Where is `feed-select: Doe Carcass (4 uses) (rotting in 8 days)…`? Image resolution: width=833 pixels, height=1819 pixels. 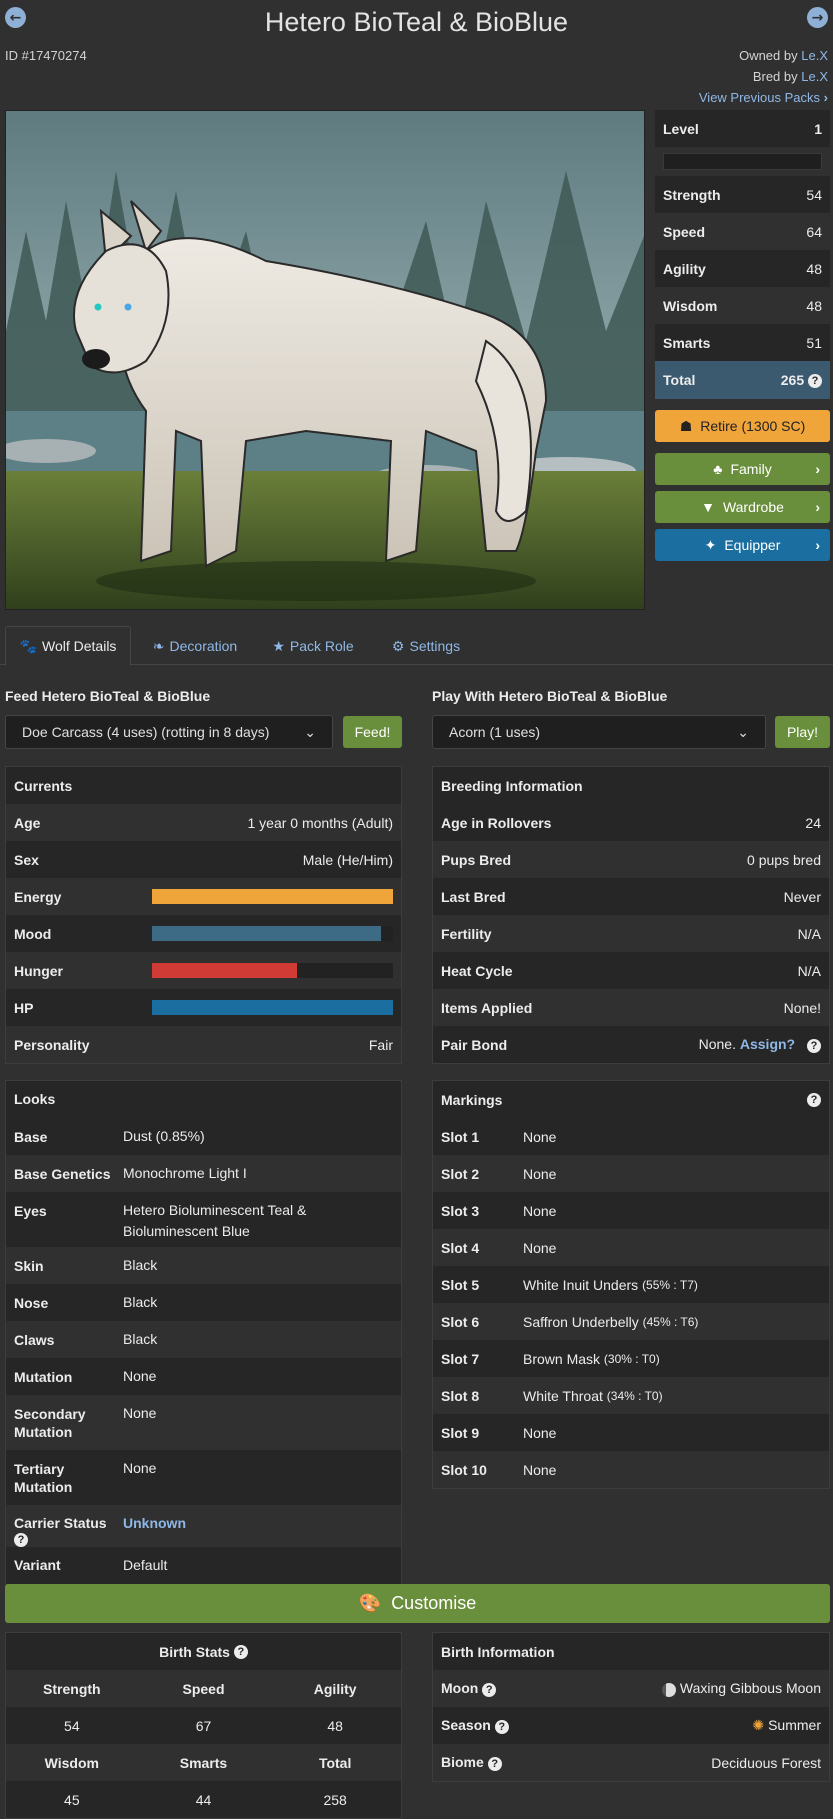
feed-select: Doe Carcass (4 uses) (rotting in 8 days)… is located at coordinates (169, 732).